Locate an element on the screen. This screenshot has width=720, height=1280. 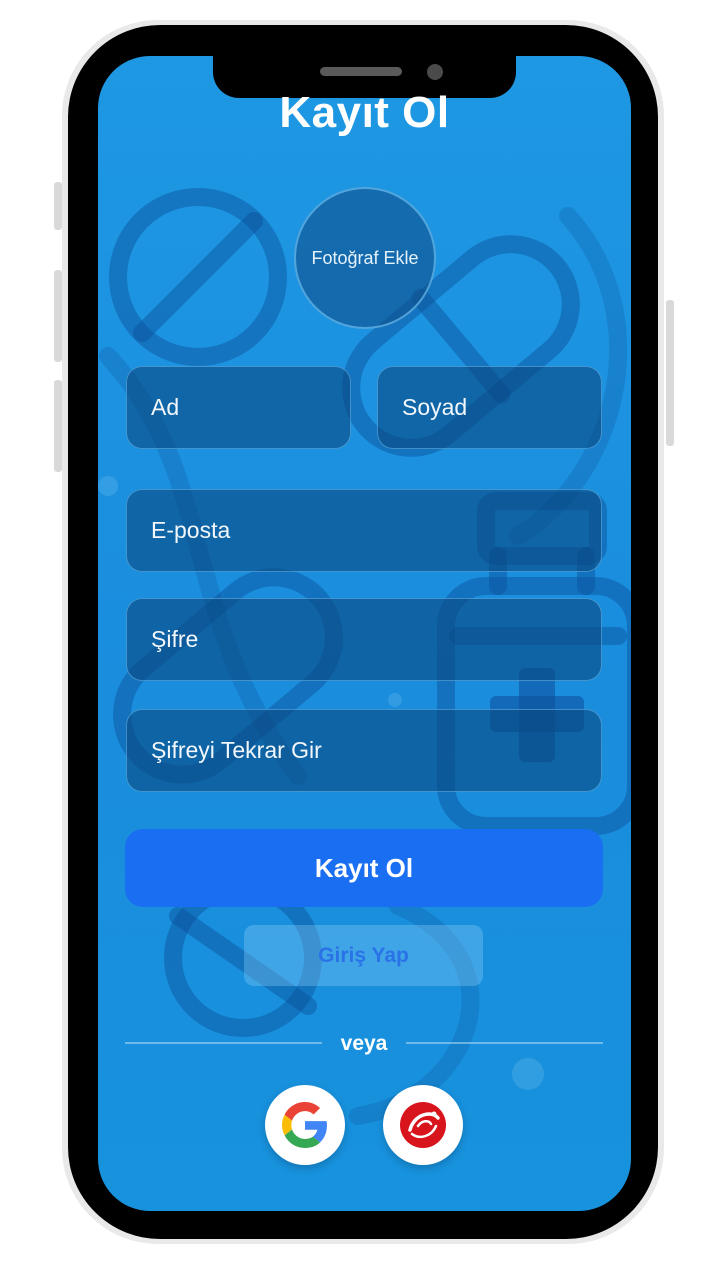
speaker-grille is located at coordinates (361, 71).